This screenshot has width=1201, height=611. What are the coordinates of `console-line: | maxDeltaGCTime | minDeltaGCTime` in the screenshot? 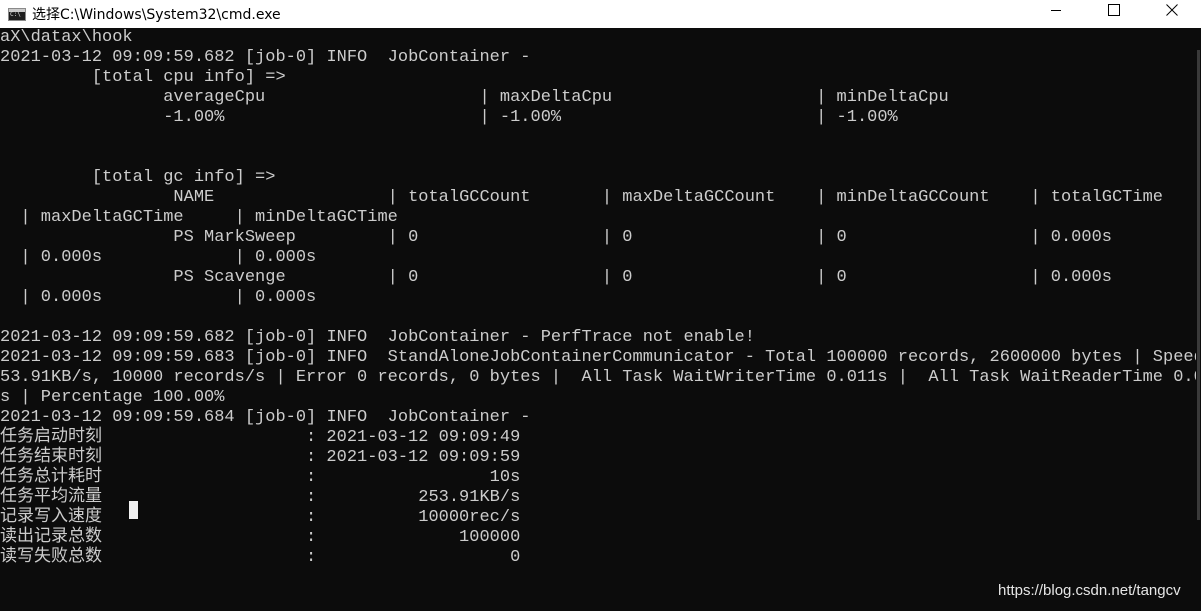 It's located at (199, 217).